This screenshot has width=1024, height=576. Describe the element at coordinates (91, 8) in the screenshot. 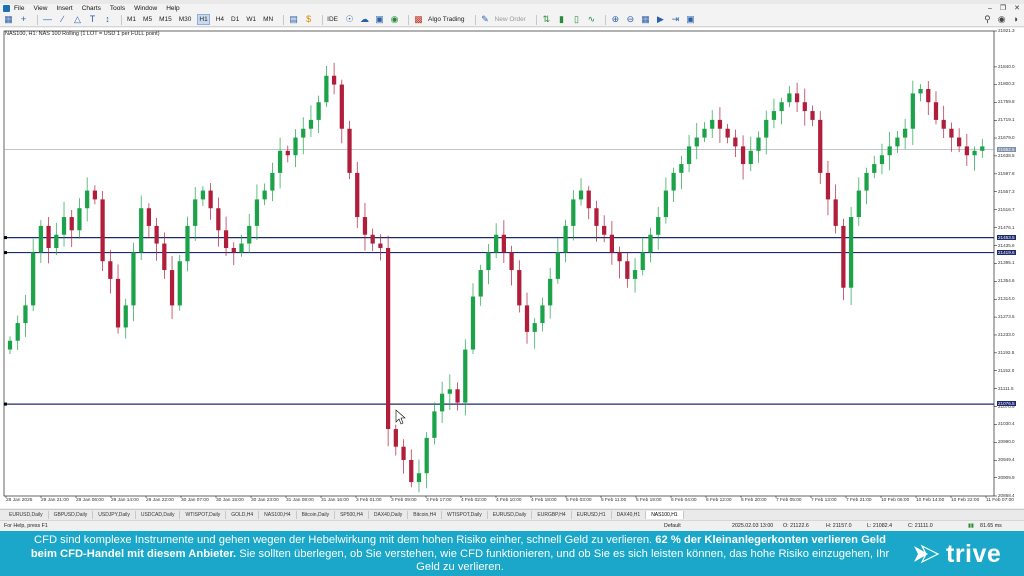

I see `menu-charts: Charts` at that location.